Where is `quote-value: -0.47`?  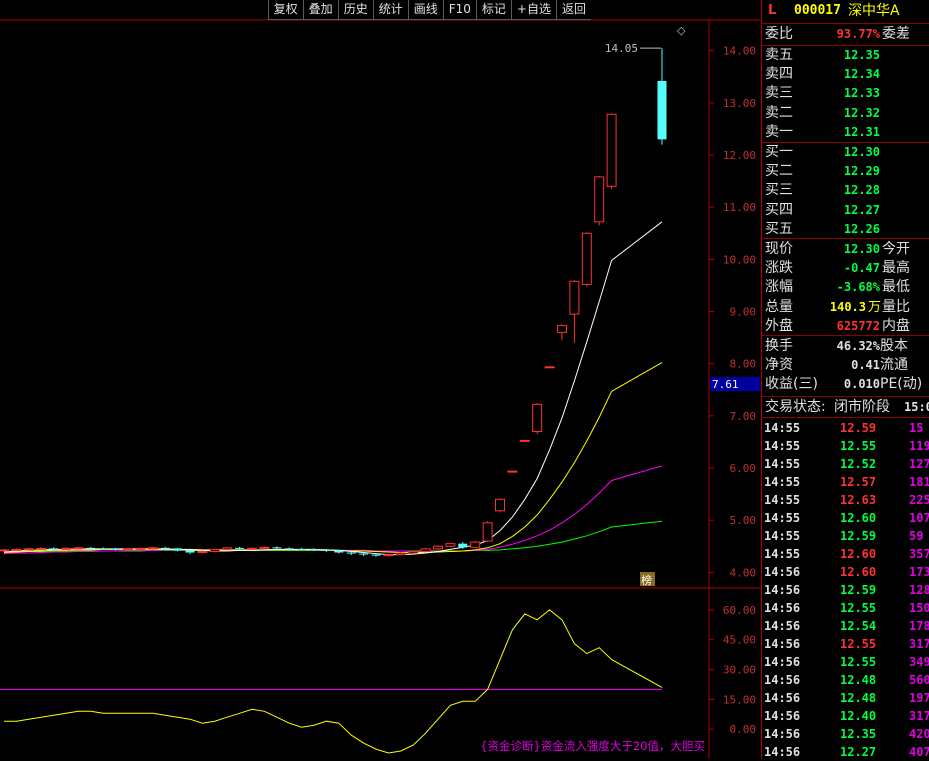 quote-value: -0.47 is located at coordinates (861, 268).